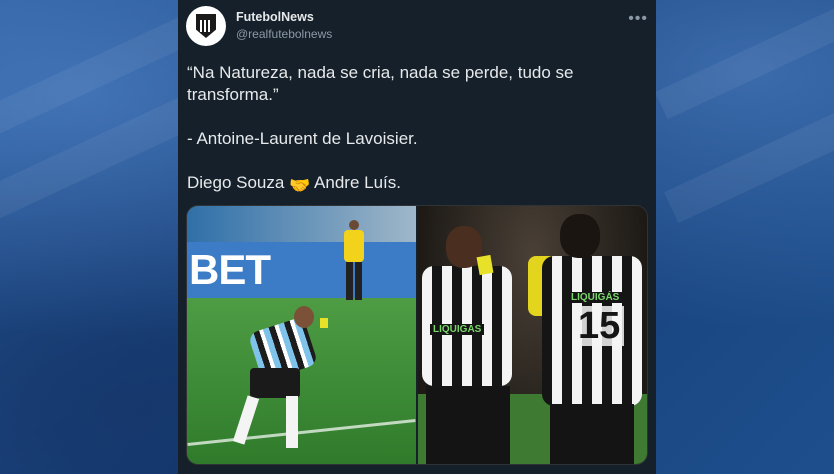 The image size is (834, 474). I want to click on referee-figure, so click(354, 260).